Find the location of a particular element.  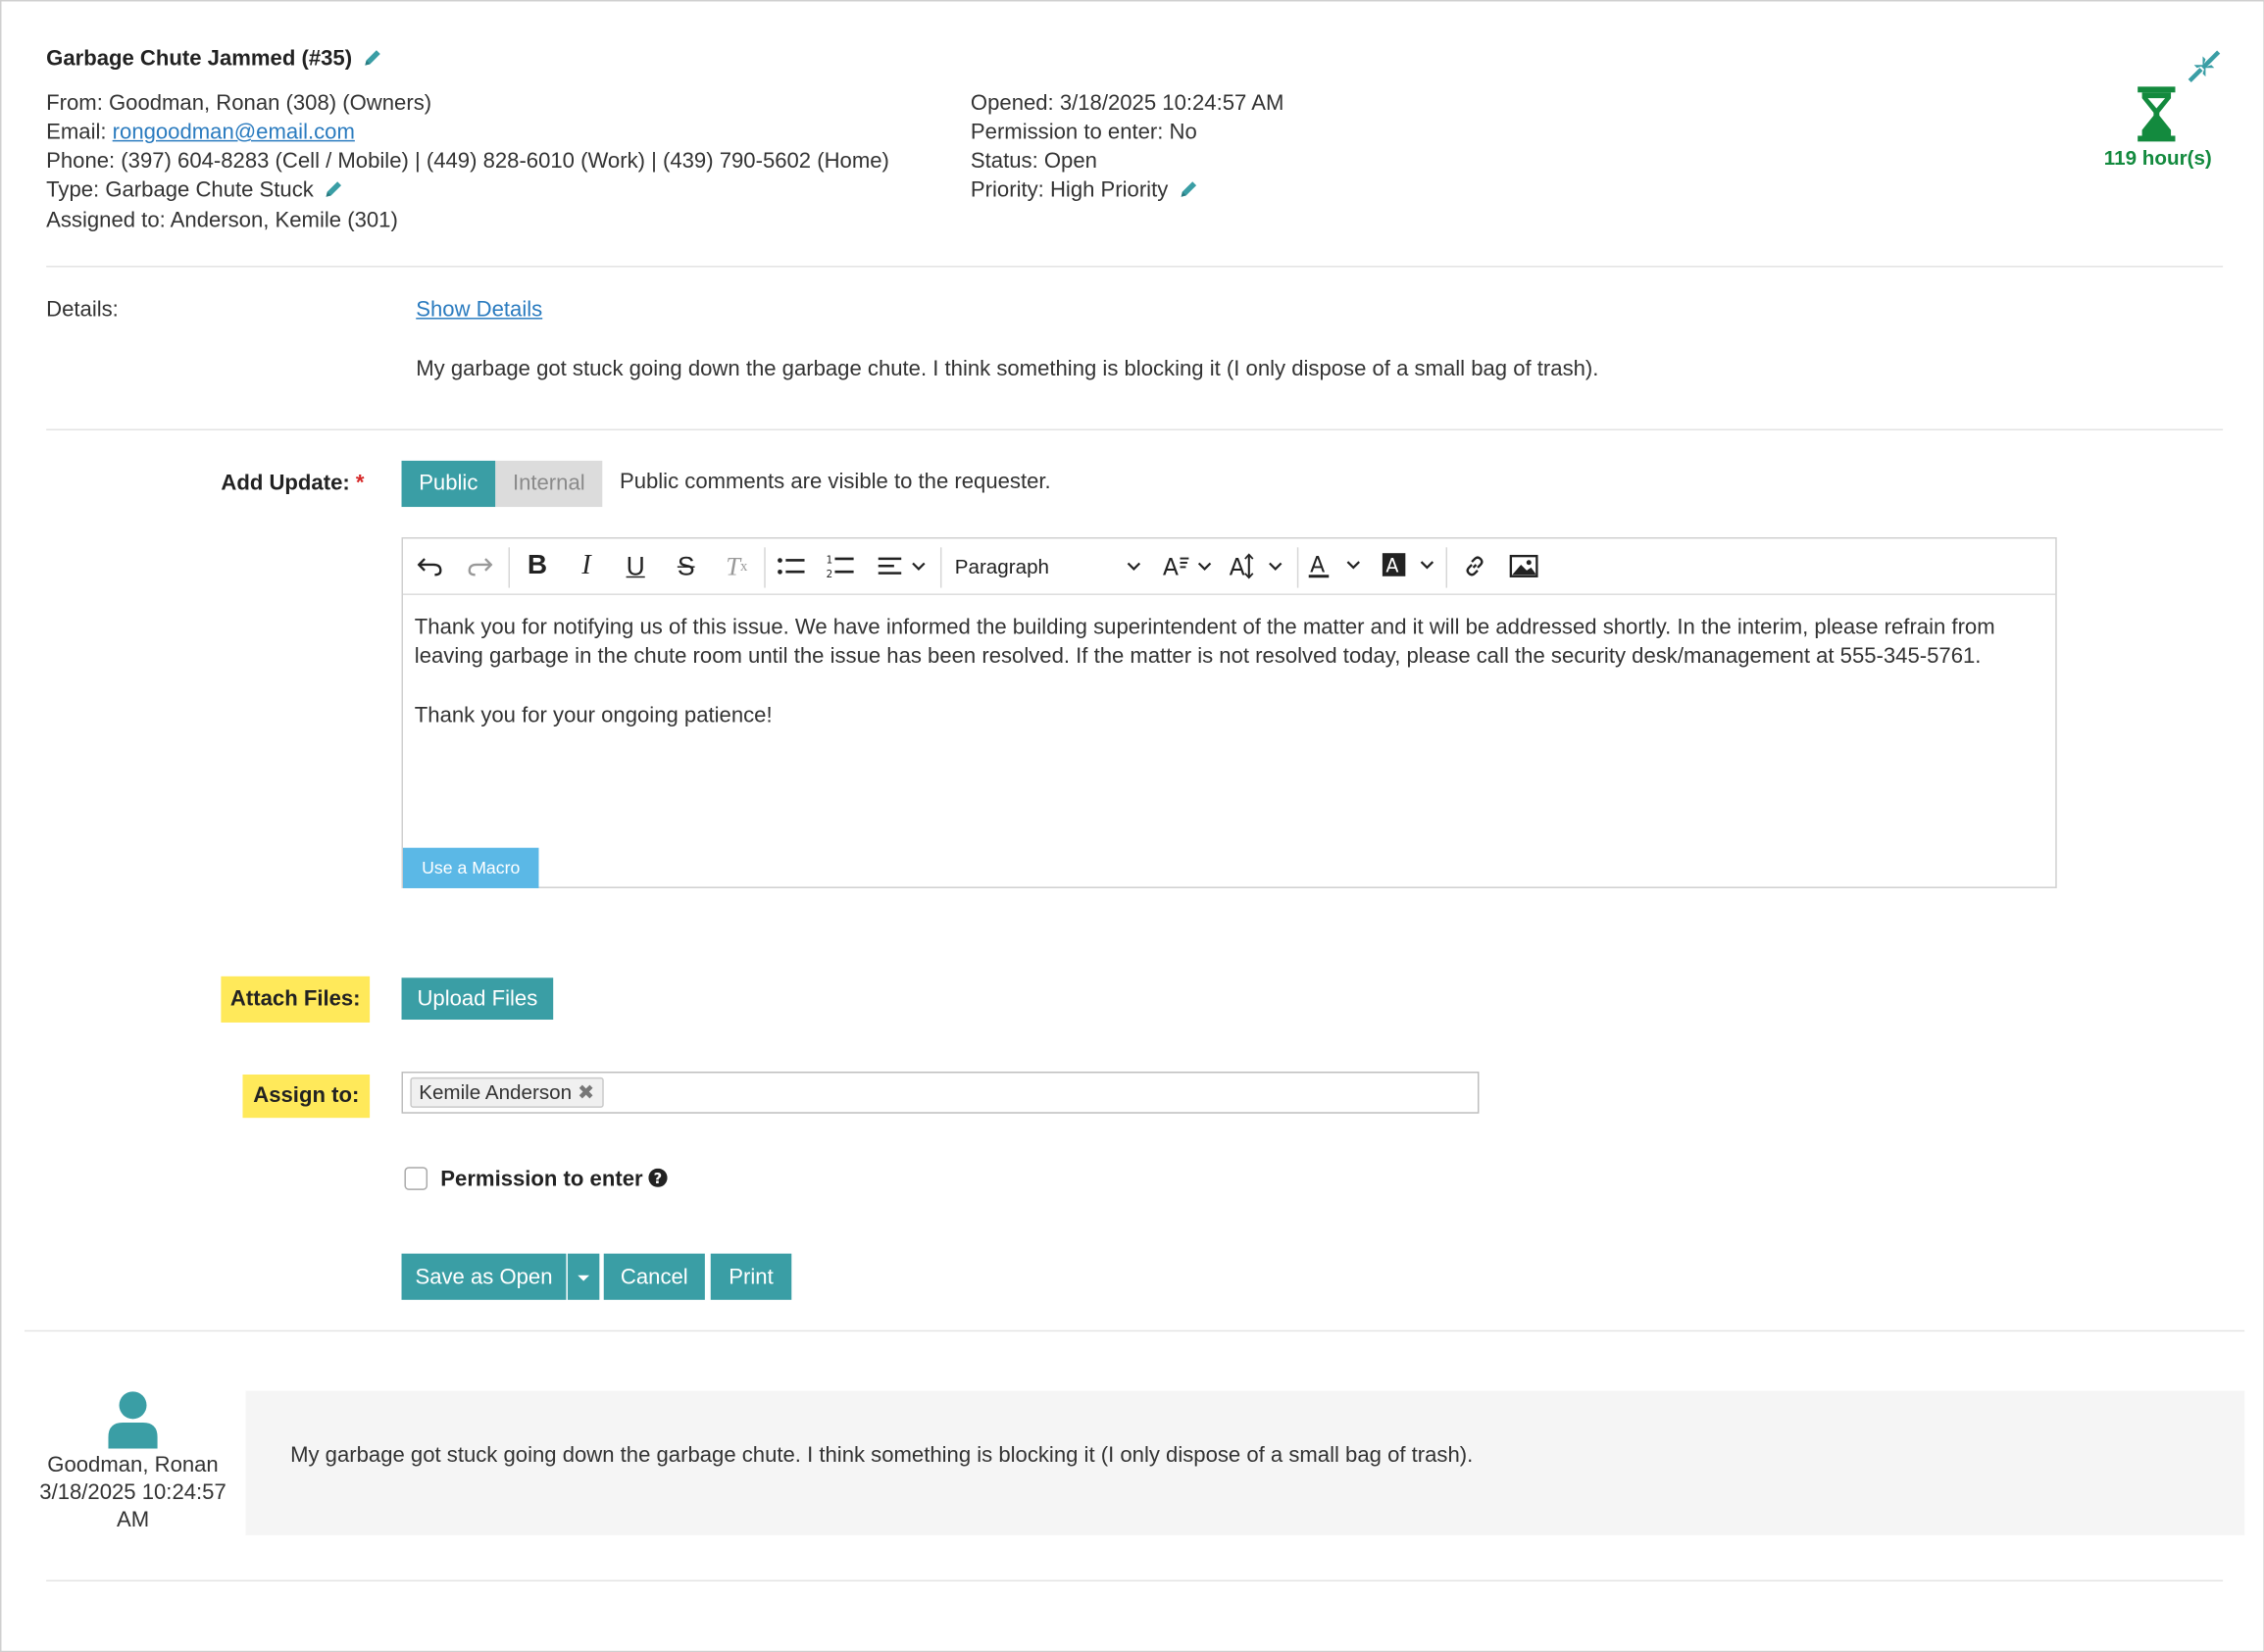

bullet-list-icon is located at coordinates (791, 565).